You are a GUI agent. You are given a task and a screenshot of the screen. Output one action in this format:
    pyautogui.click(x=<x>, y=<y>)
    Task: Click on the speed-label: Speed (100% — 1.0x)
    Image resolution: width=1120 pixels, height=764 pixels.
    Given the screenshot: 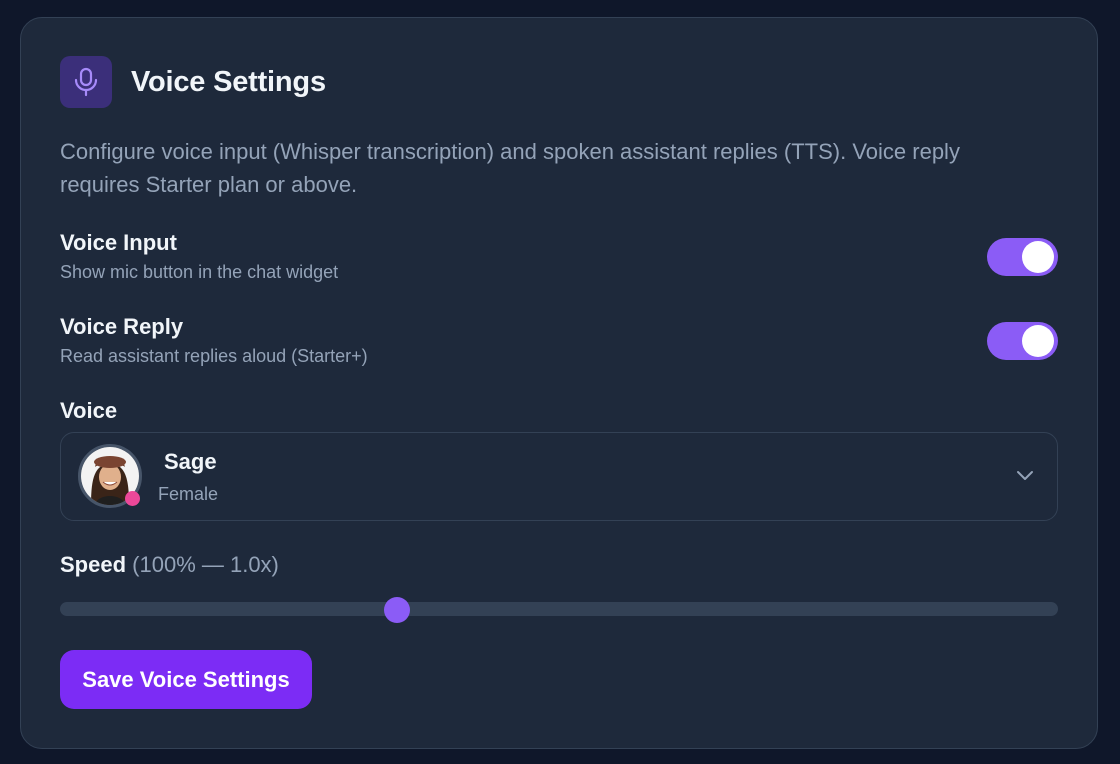 What is the action you would take?
    pyautogui.click(x=169, y=565)
    